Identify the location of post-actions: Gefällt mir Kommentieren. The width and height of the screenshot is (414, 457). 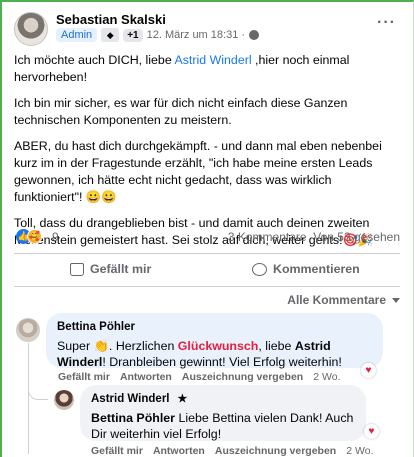
(207, 271).